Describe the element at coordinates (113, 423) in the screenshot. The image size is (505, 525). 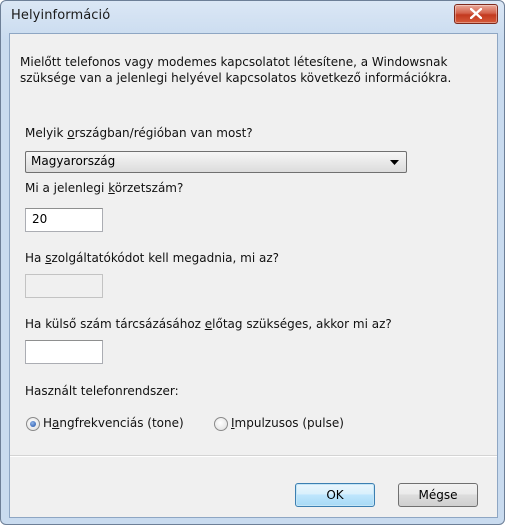
I see `tone-radio-label: Hangfrekvenciás (tone)` at that location.